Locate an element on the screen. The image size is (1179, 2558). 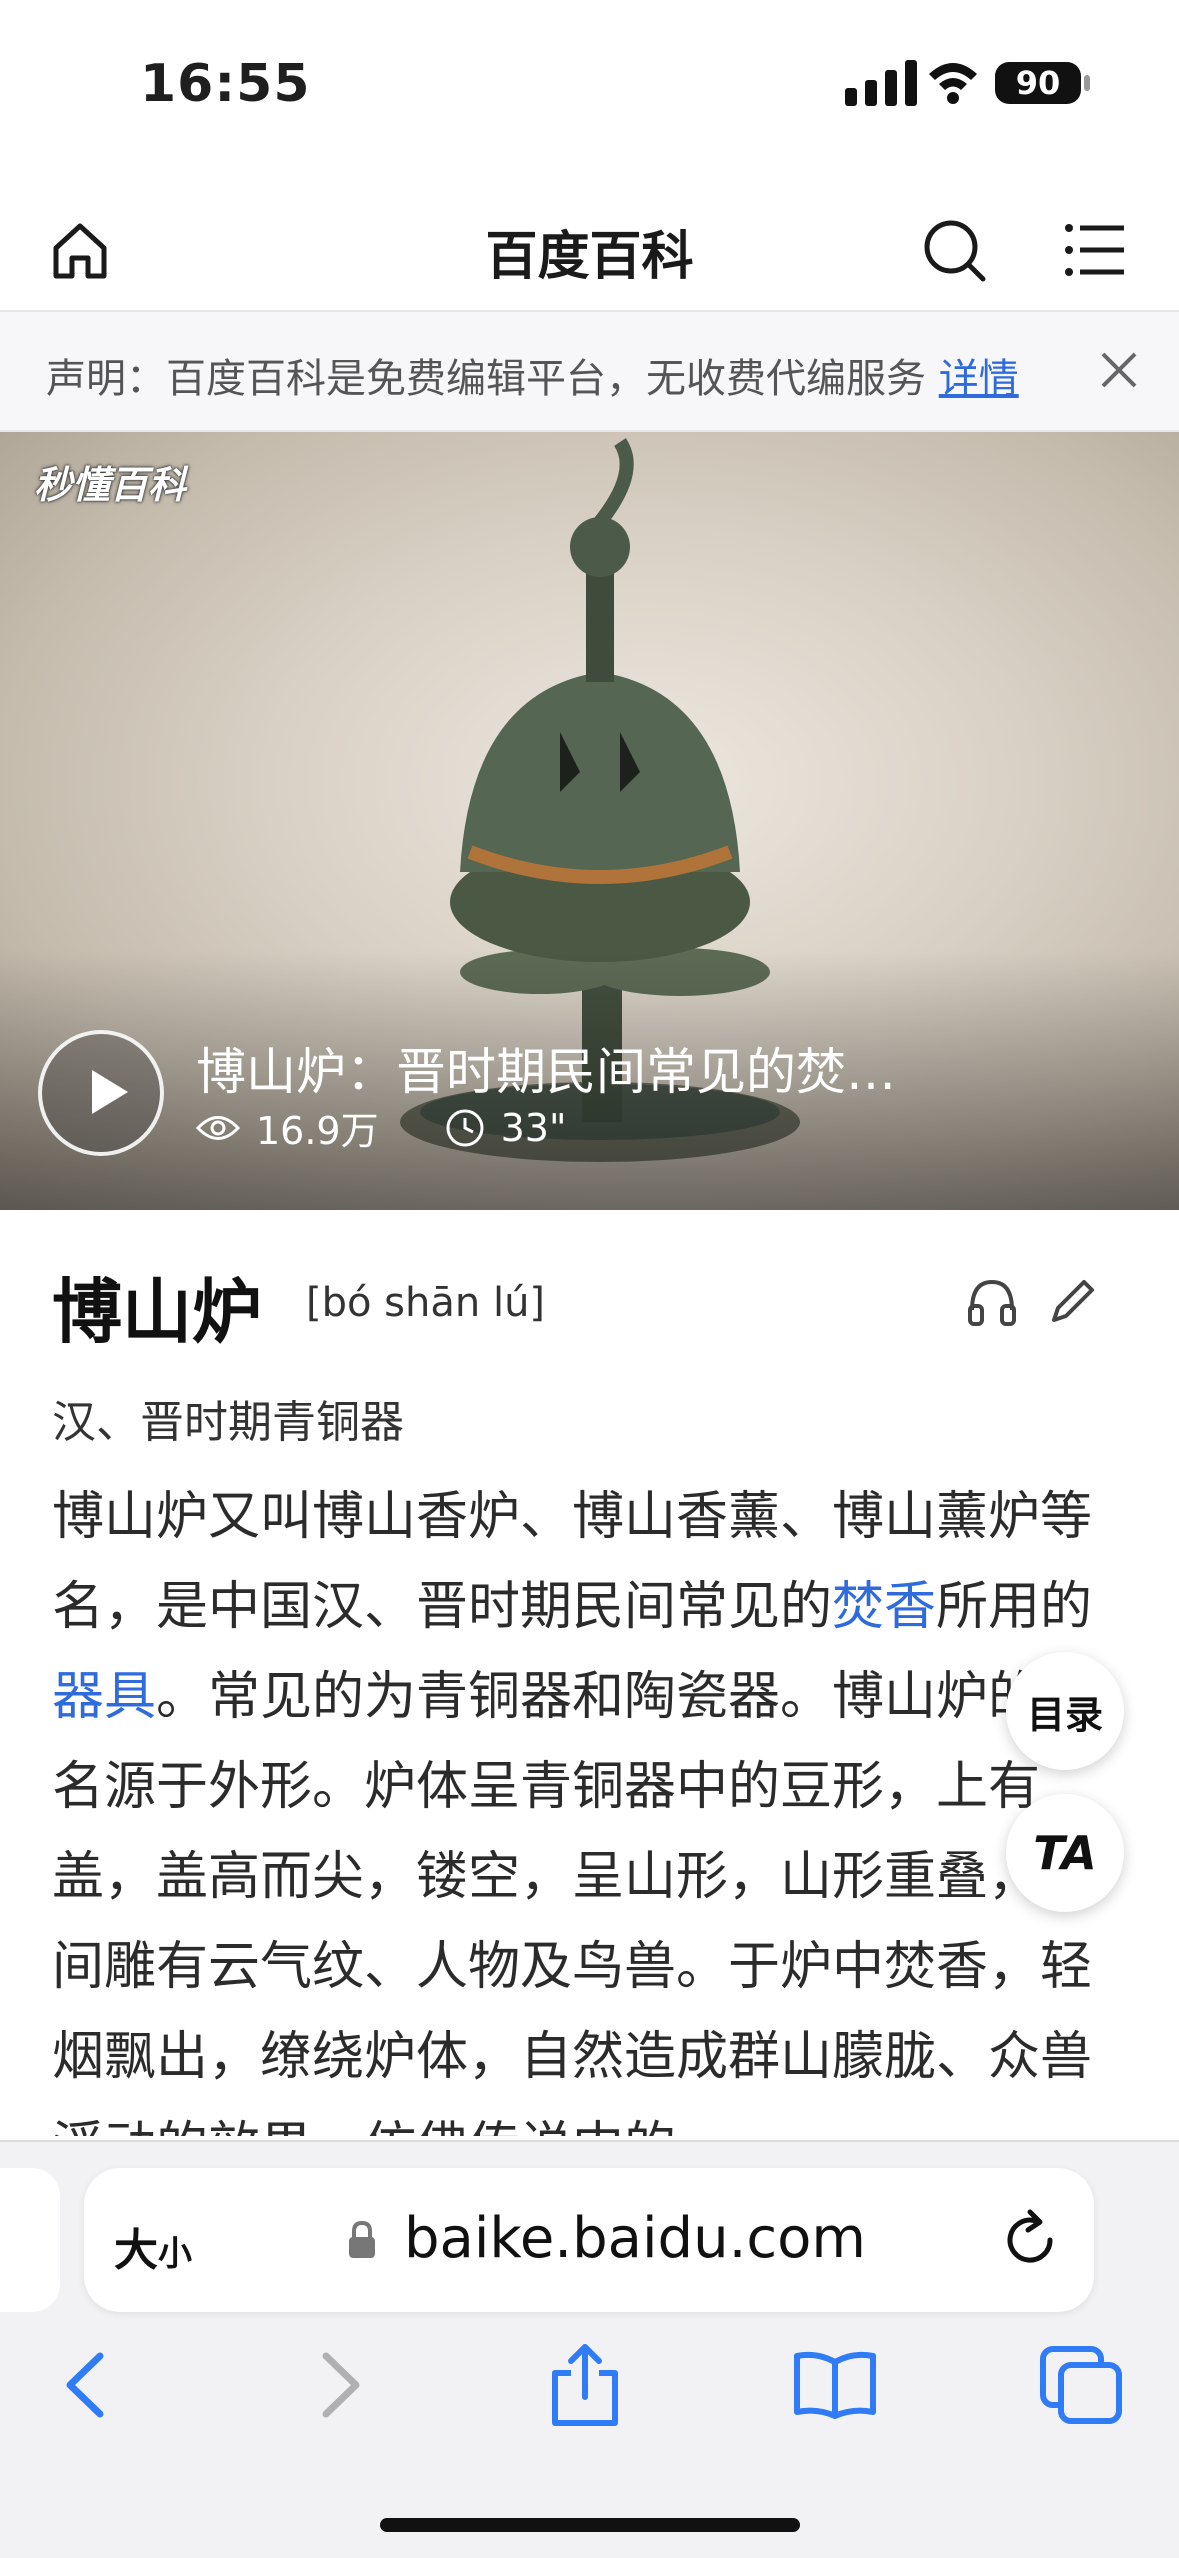
url-text: baike.baidu.com is located at coordinates (635, 2238).